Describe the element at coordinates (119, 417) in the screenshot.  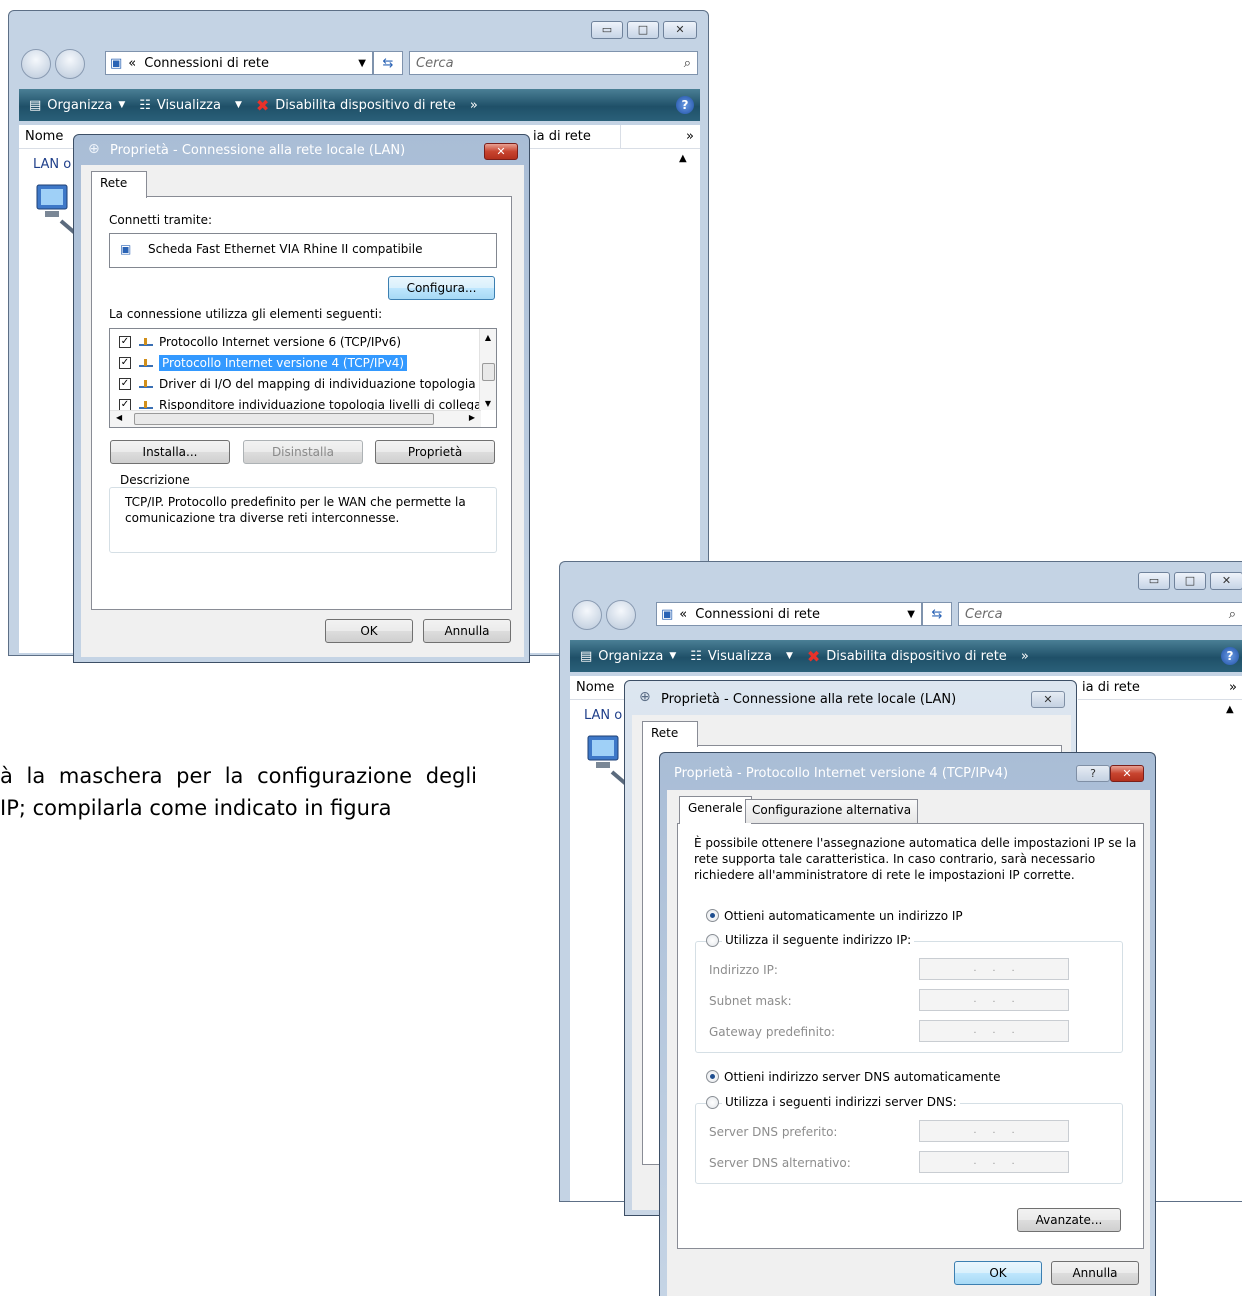
I see `scroll-left-icon: ◀` at that location.